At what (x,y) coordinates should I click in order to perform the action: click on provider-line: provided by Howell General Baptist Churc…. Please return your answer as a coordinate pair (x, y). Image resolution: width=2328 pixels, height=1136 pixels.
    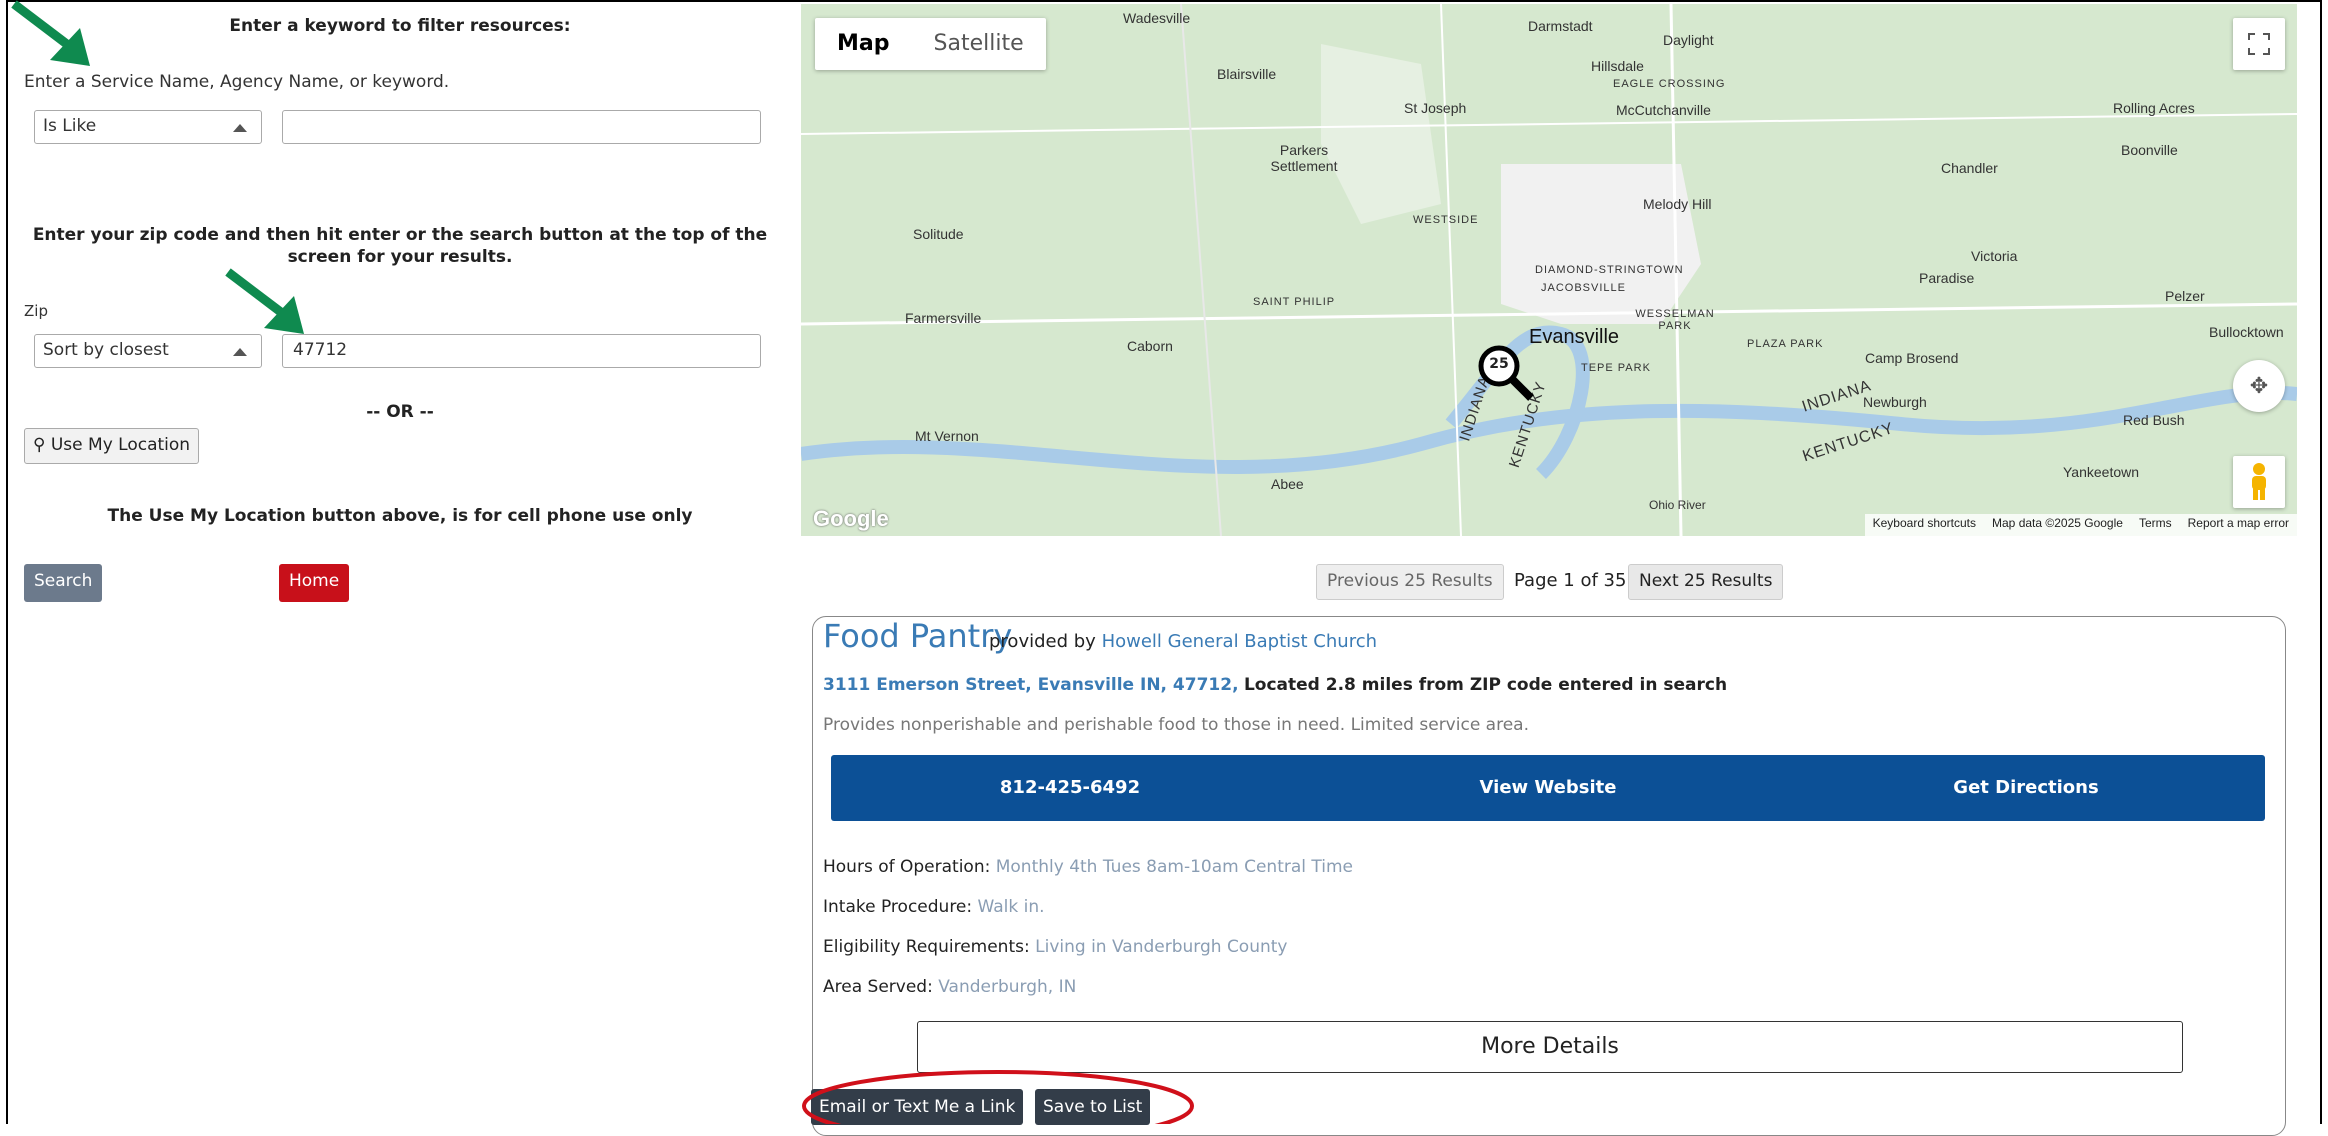
    Looking at the image, I should click on (1183, 641).